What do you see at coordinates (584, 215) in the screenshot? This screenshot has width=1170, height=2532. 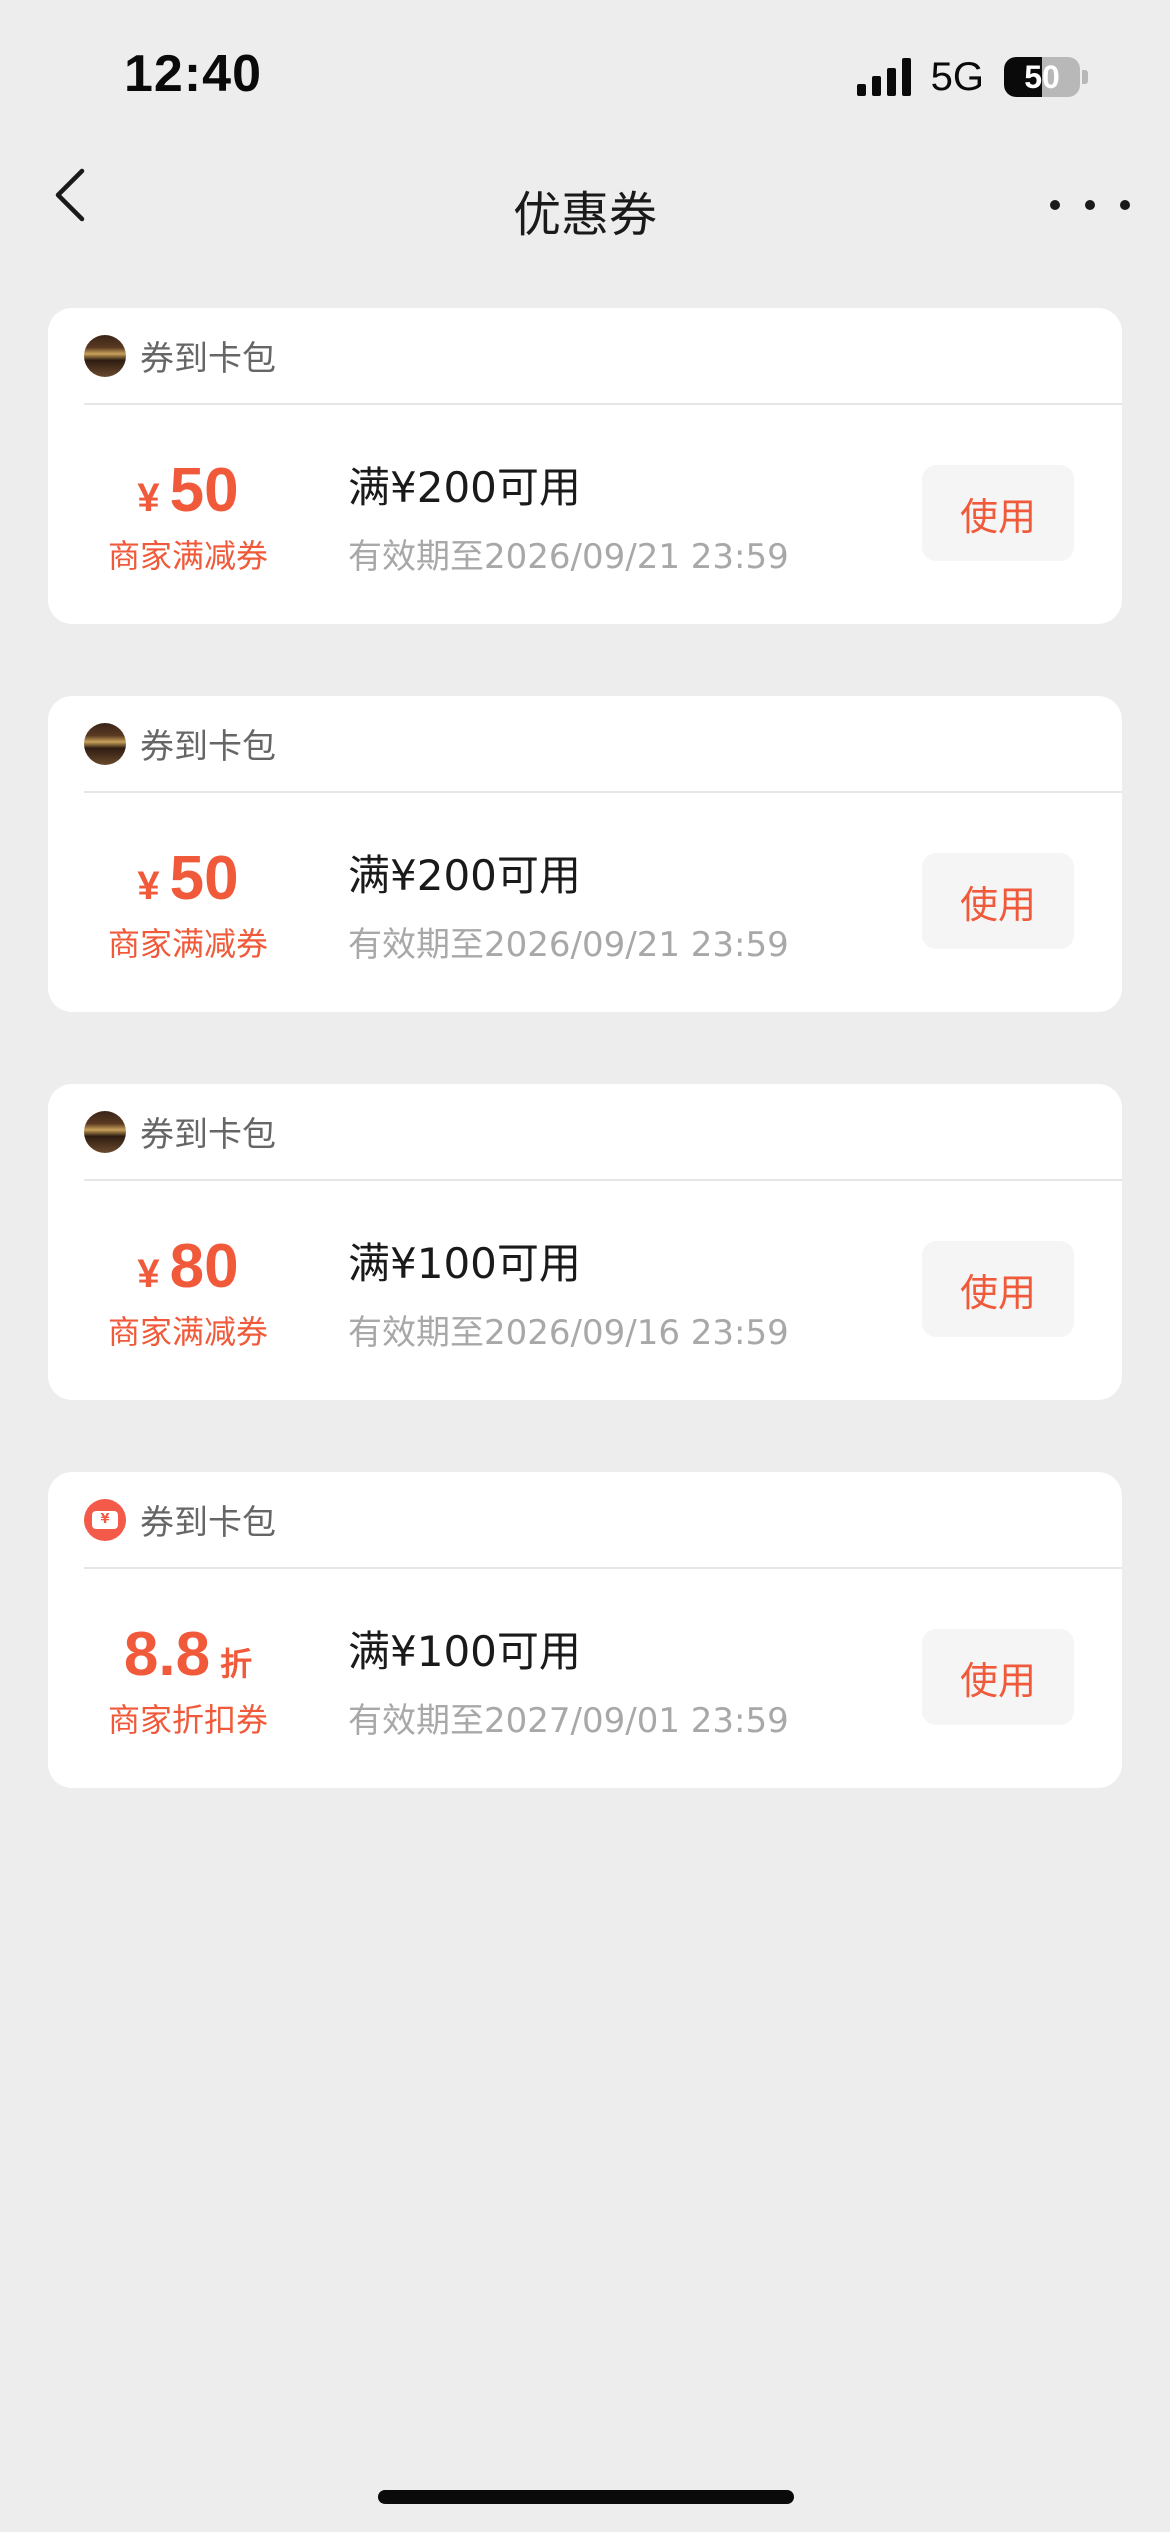 I see `page-title: 优惠券` at bounding box center [584, 215].